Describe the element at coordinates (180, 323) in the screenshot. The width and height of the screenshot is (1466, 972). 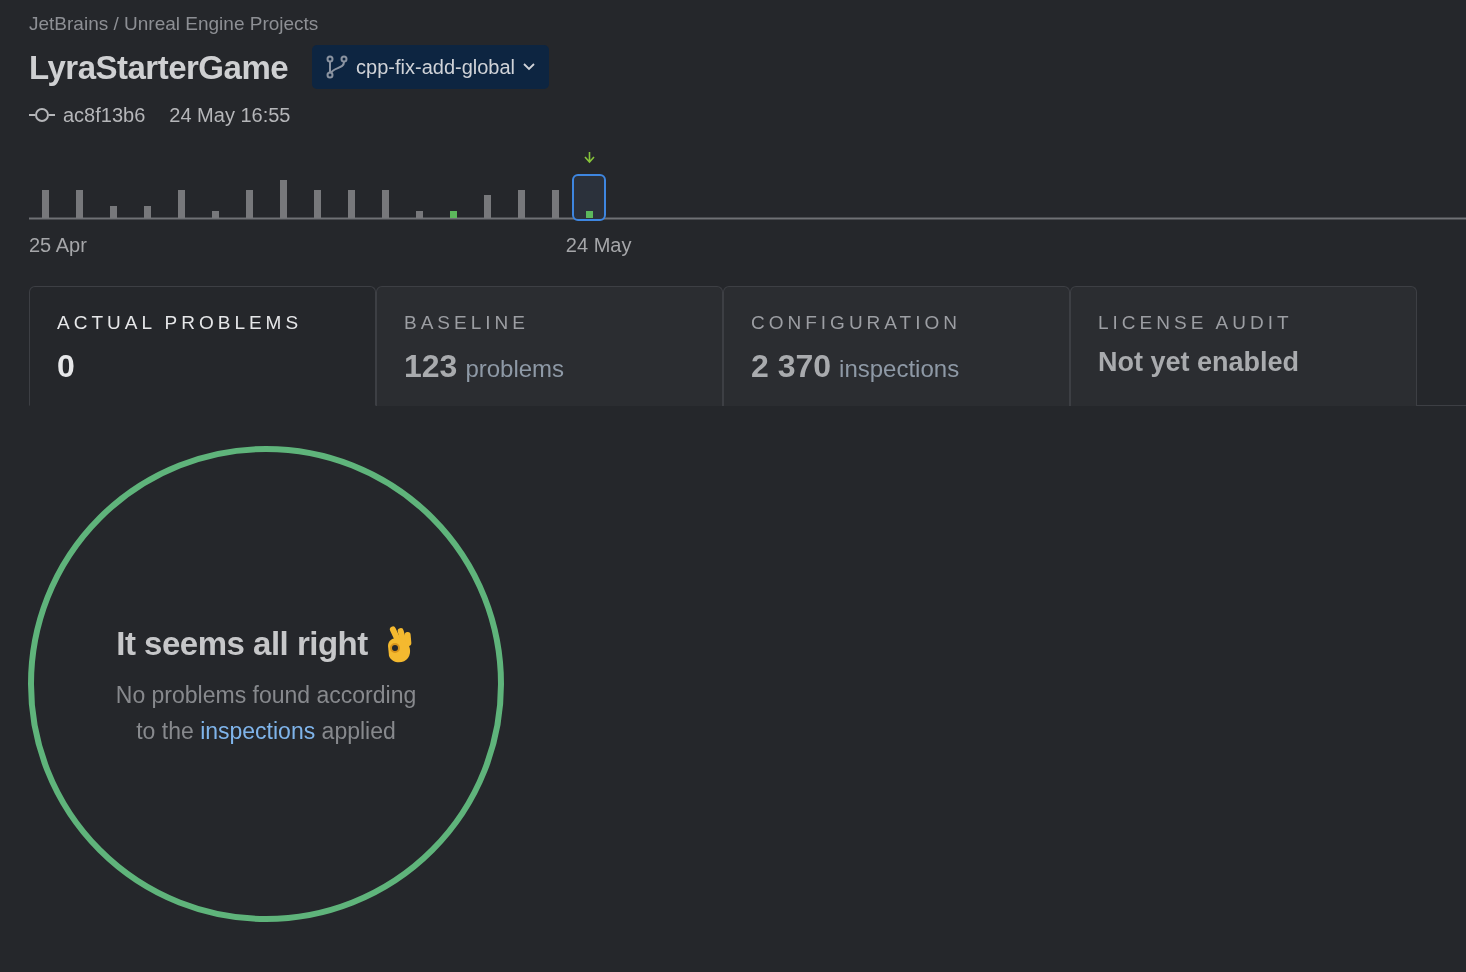
I see `tab-caption: ACTUAL PROBLEMS` at that location.